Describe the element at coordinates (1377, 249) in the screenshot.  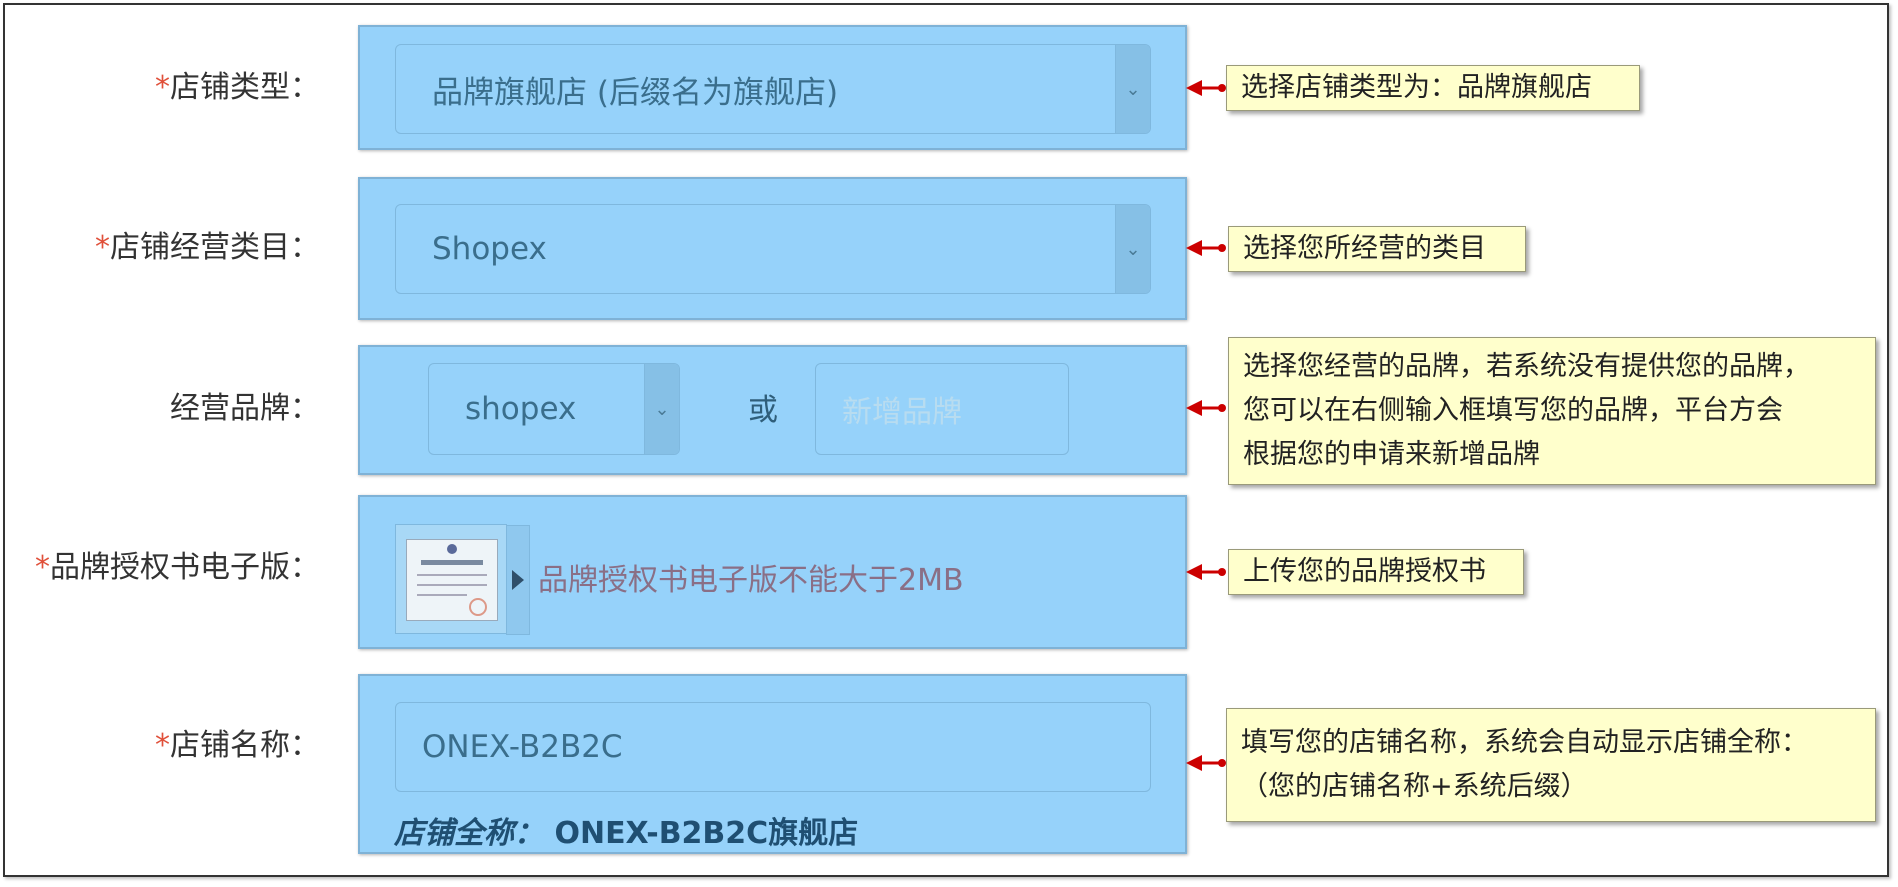
I see `callout-store-category: 选择您所经营的类目` at that location.